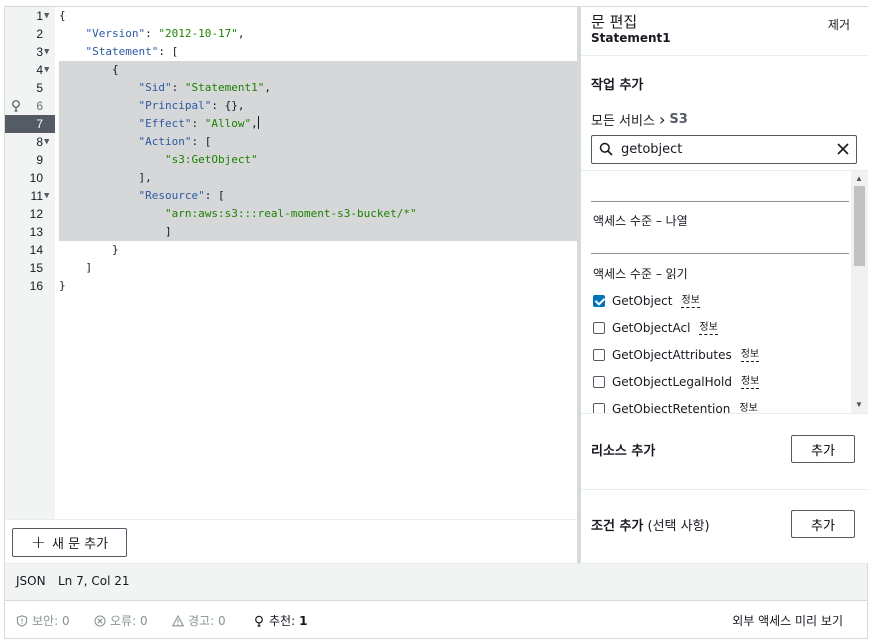 The image size is (873, 641). What do you see at coordinates (39, 160) in the screenshot?
I see `line-number: 9` at bounding box center [39, 160].